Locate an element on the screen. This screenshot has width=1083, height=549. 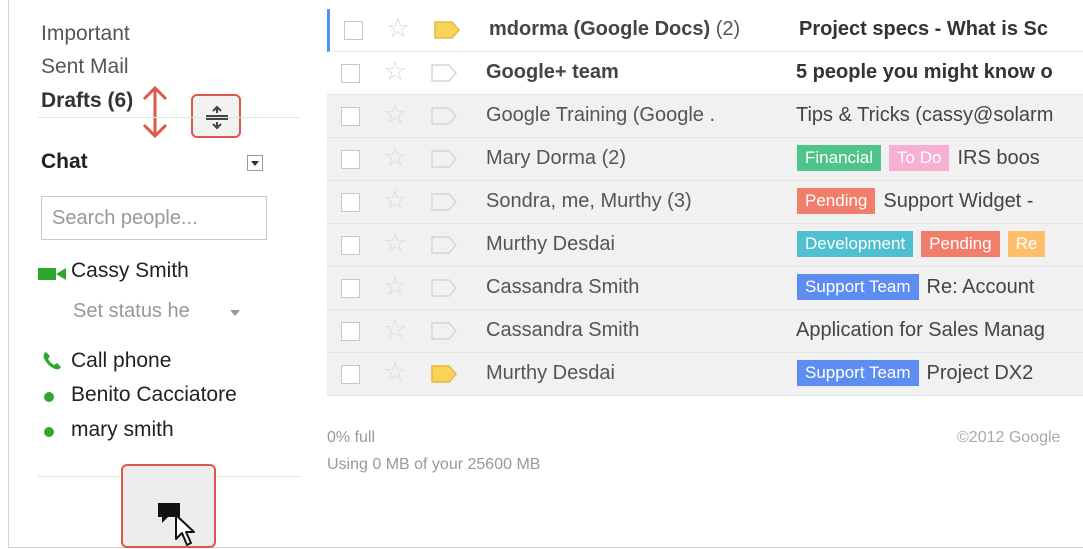
call-phone-label: Call phone is located at coordinates (121, 360).